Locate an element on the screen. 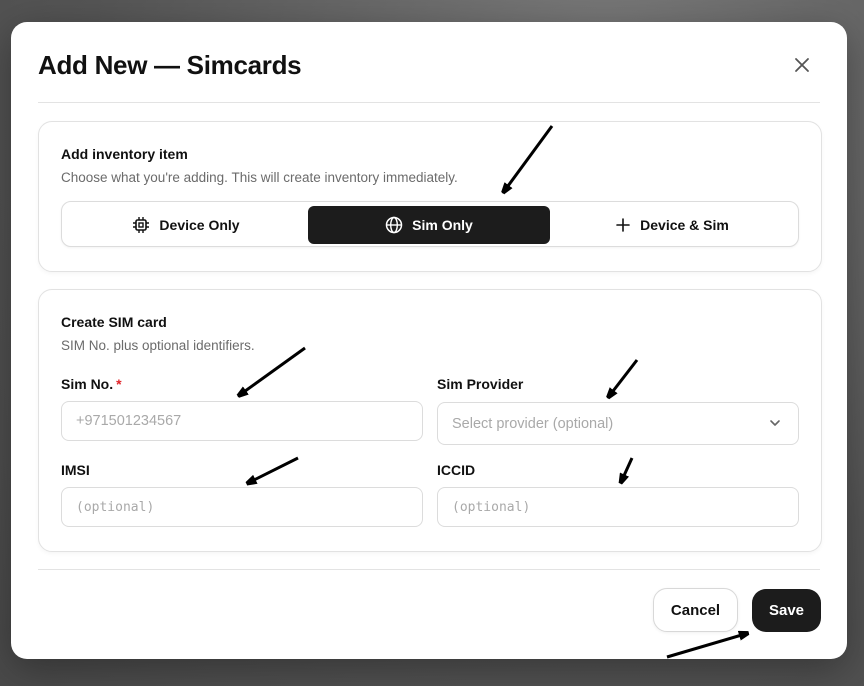  cancel-button: Cancel is located at coordinates (695, 610).